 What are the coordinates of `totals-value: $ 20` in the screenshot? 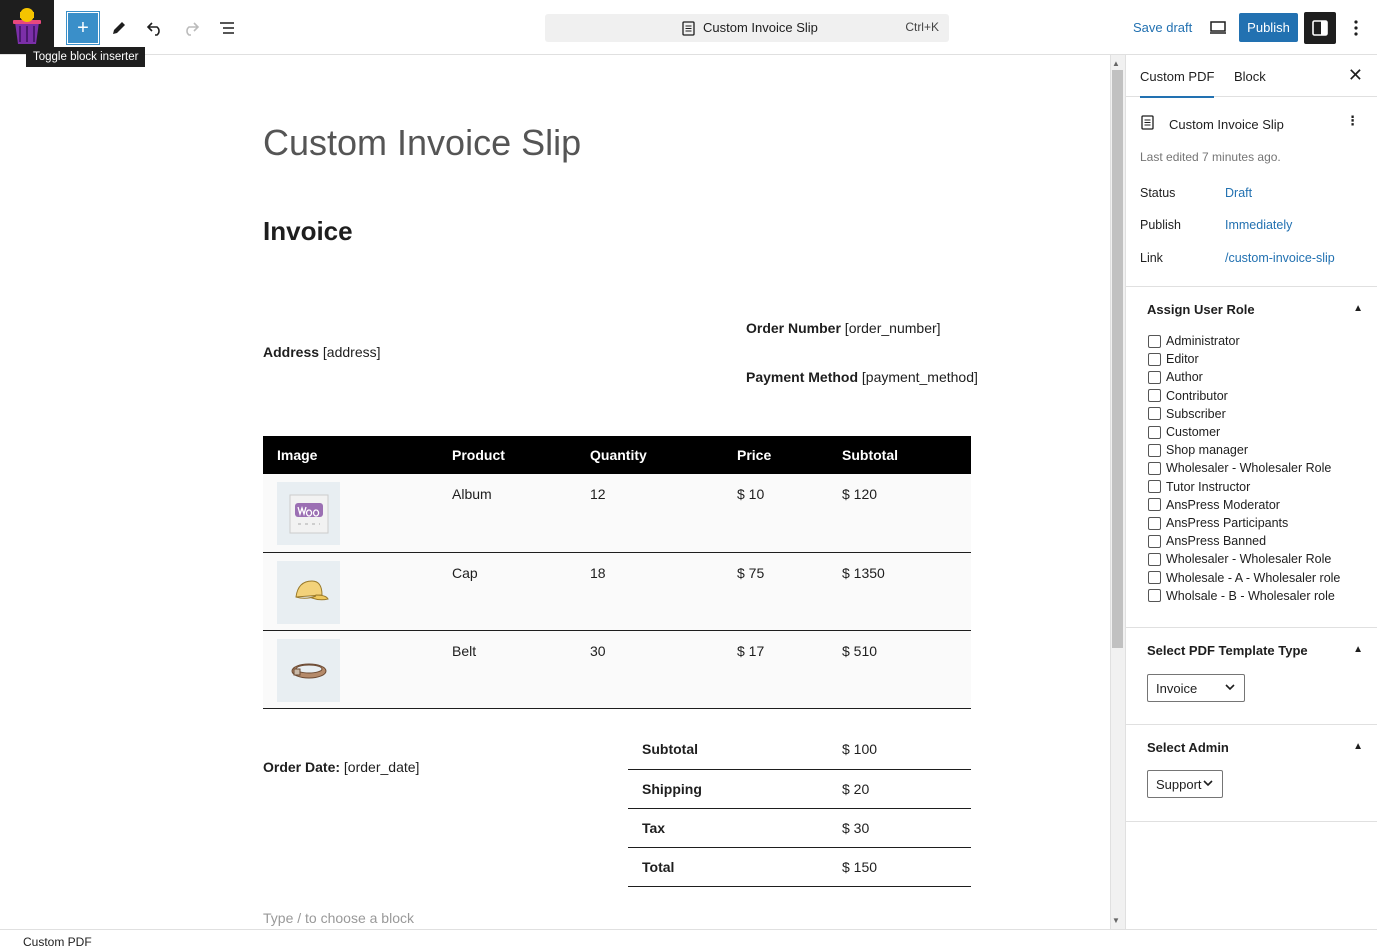 It's located at (899, 789).